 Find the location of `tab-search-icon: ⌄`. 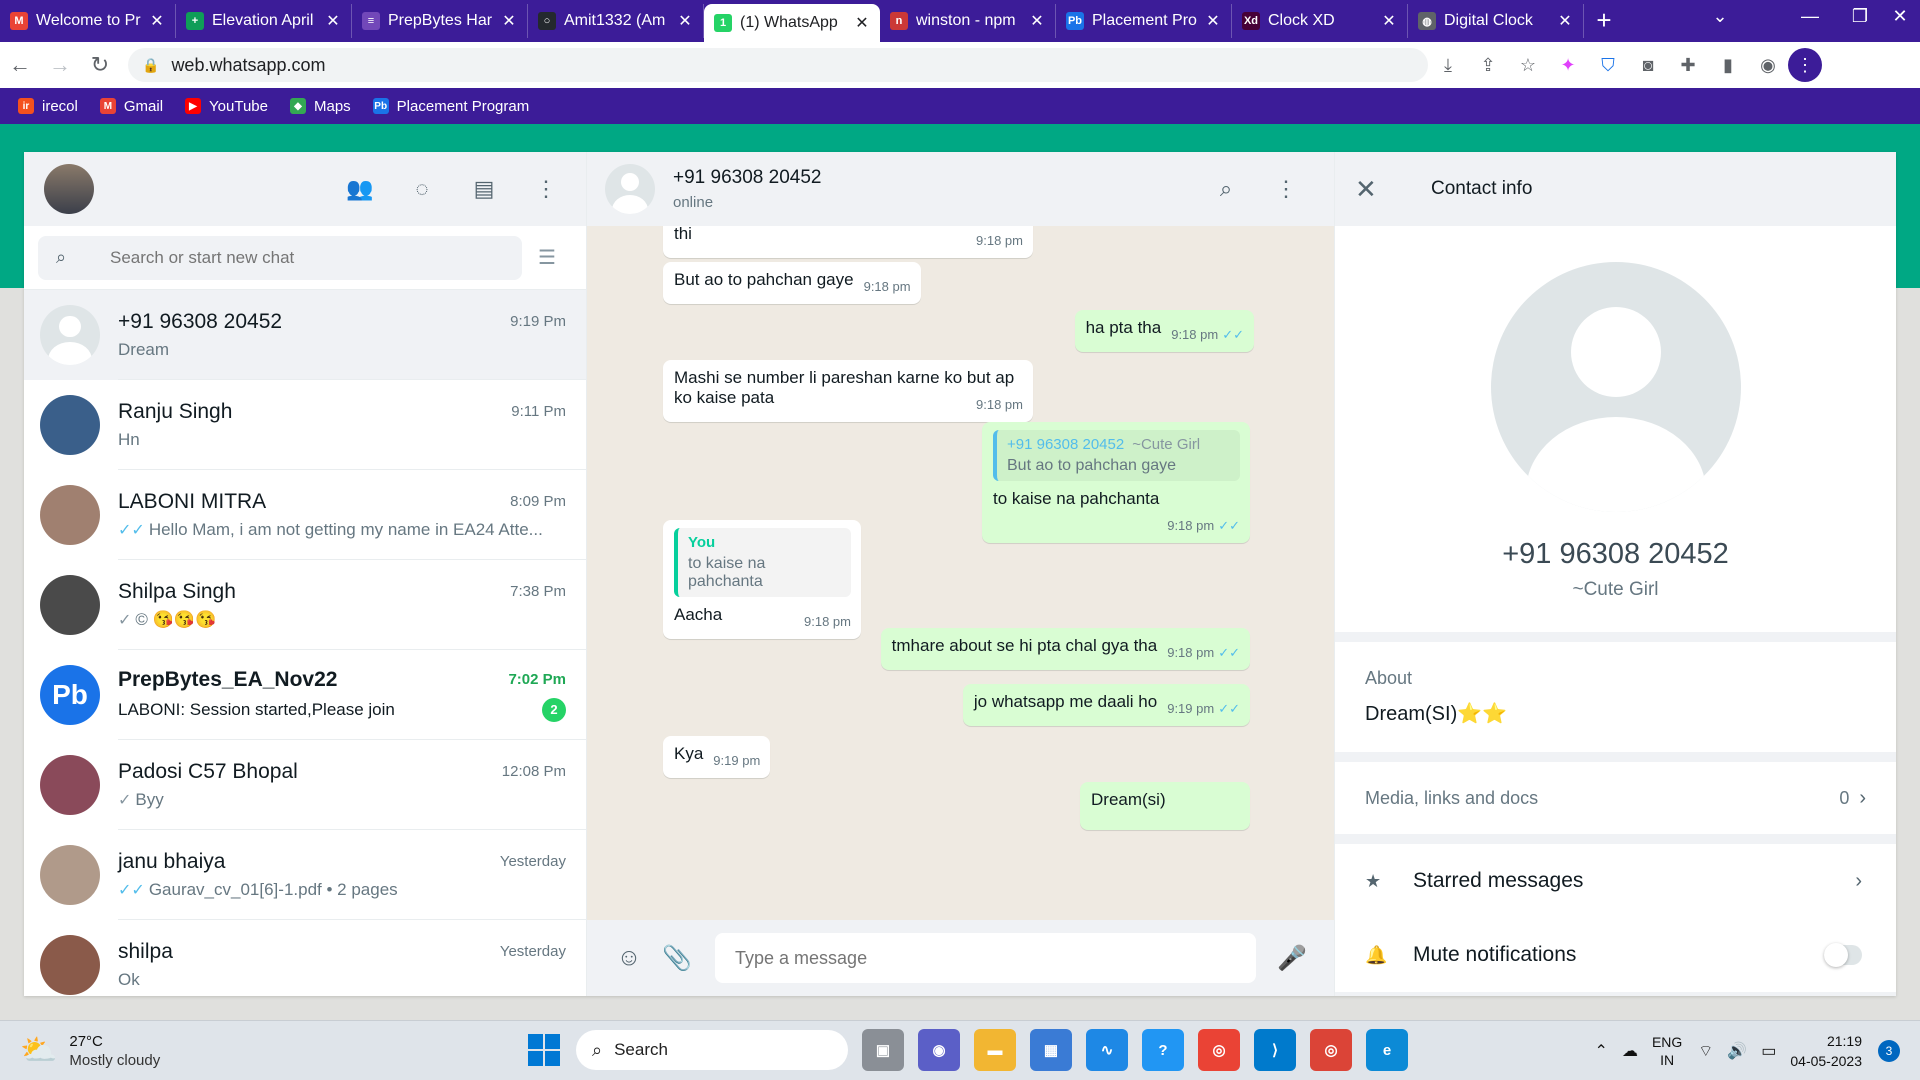

tab-search-icon: ⌄ is located at coordinates (1720, 16).